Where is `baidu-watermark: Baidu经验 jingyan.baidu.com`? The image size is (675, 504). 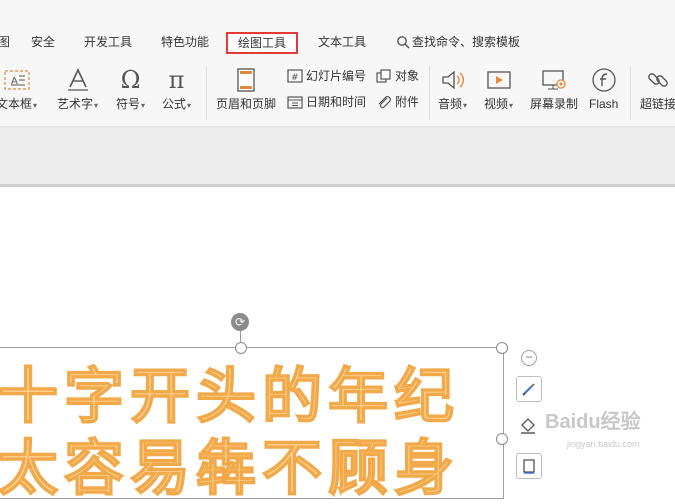 baidu-watermark: Baidu经验 jingyan.baidu.com is located at coordinates (593, 427).